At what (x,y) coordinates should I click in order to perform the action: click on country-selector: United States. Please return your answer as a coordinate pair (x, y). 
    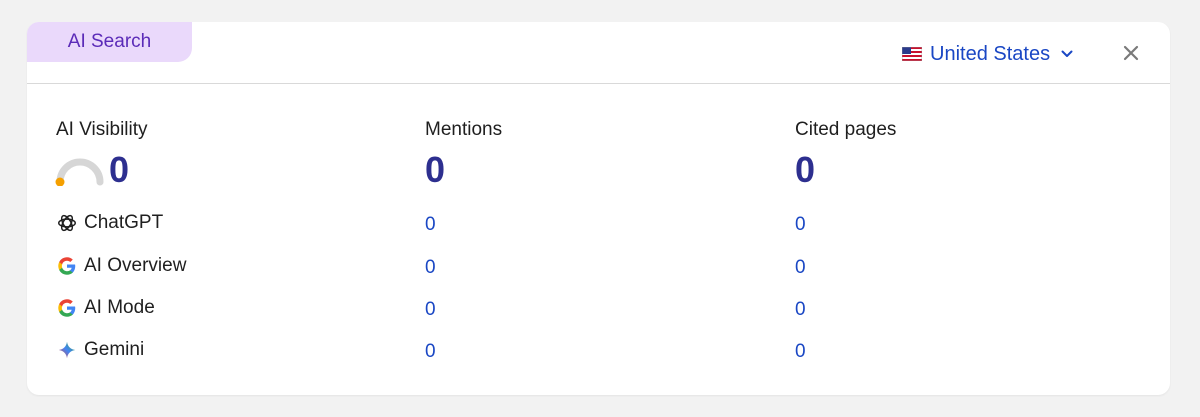
    Looking at the image, I should click on (988, 54).